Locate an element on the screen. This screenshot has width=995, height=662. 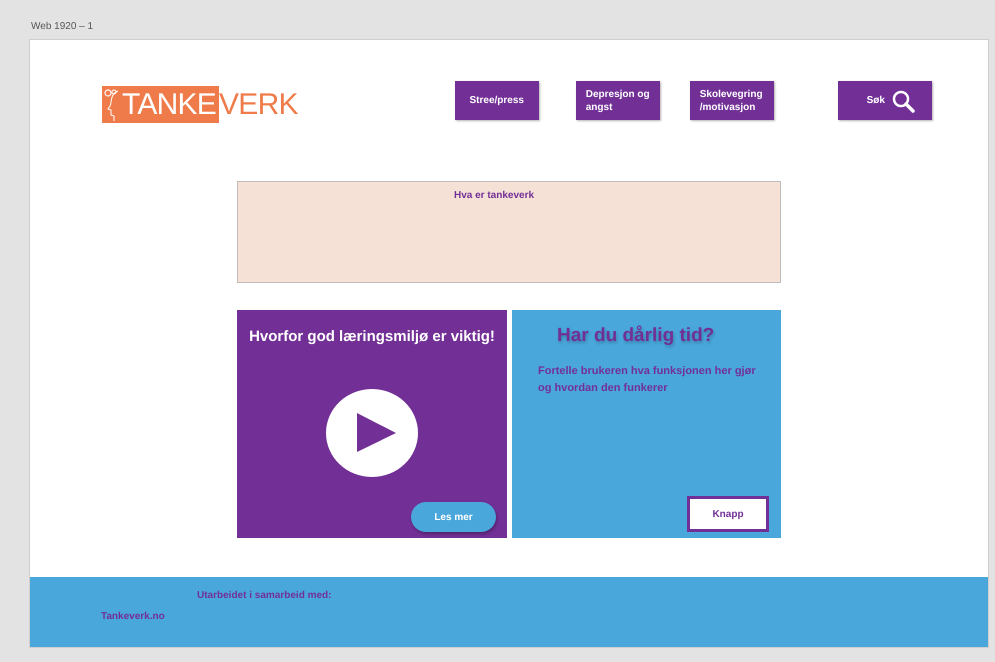
artboard-title: Web 1920 – 1 is located at coordinates (62, 27).